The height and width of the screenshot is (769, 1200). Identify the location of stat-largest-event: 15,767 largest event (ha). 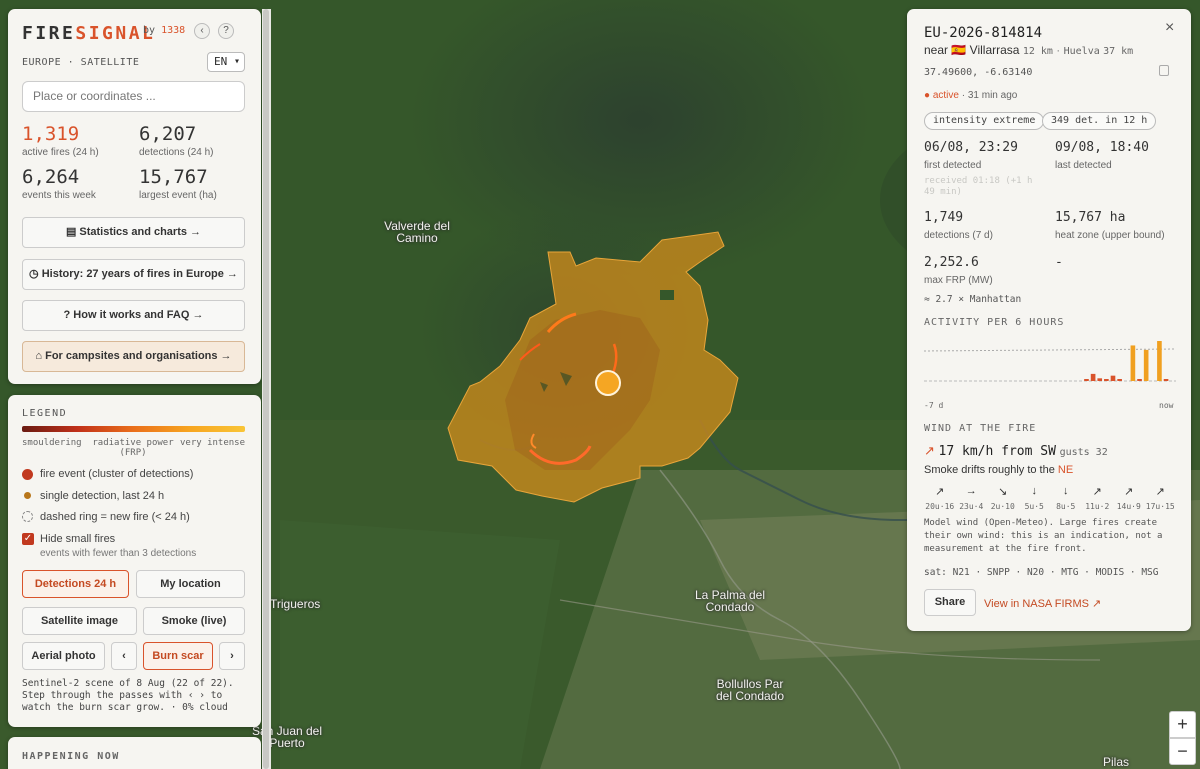
(178, 183).